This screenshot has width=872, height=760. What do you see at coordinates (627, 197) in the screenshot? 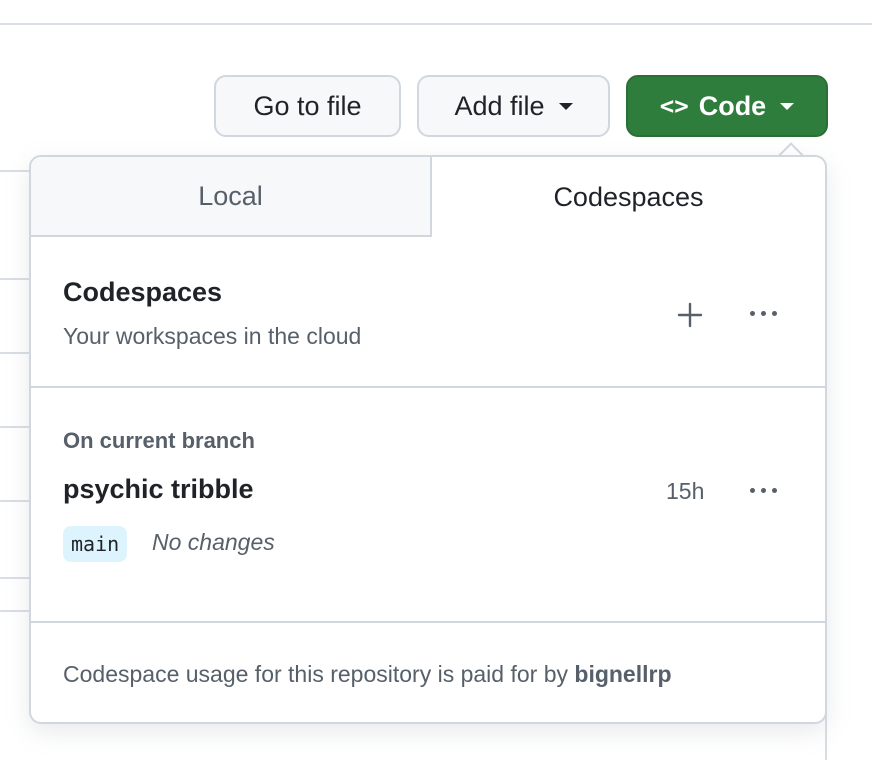
I see `tab-codespaces: Codespaces` at bounding box center [627, 197].